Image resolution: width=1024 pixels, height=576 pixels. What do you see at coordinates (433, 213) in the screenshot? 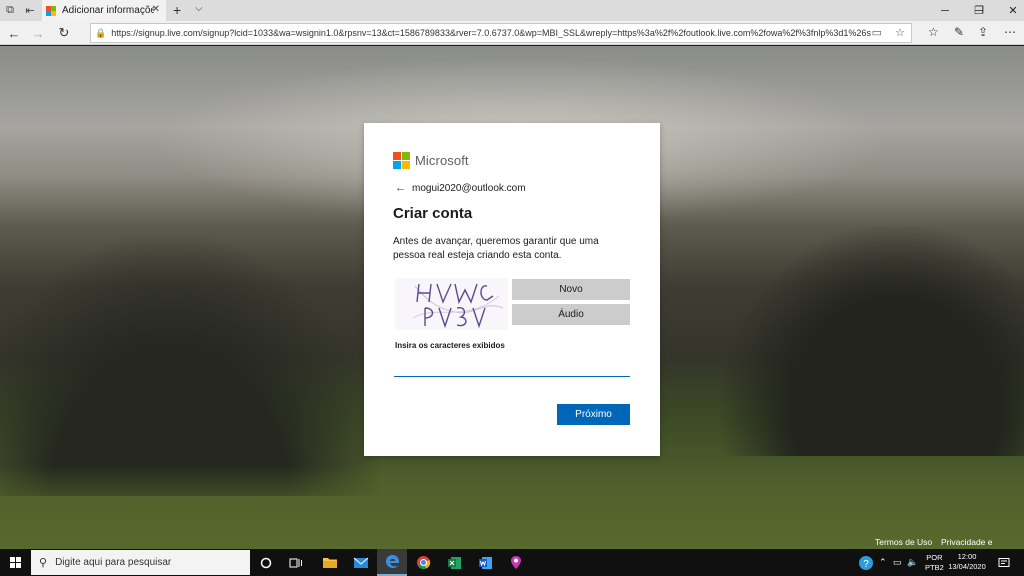
I see `page-title: Criar conta` at bounding box center [433, 213].